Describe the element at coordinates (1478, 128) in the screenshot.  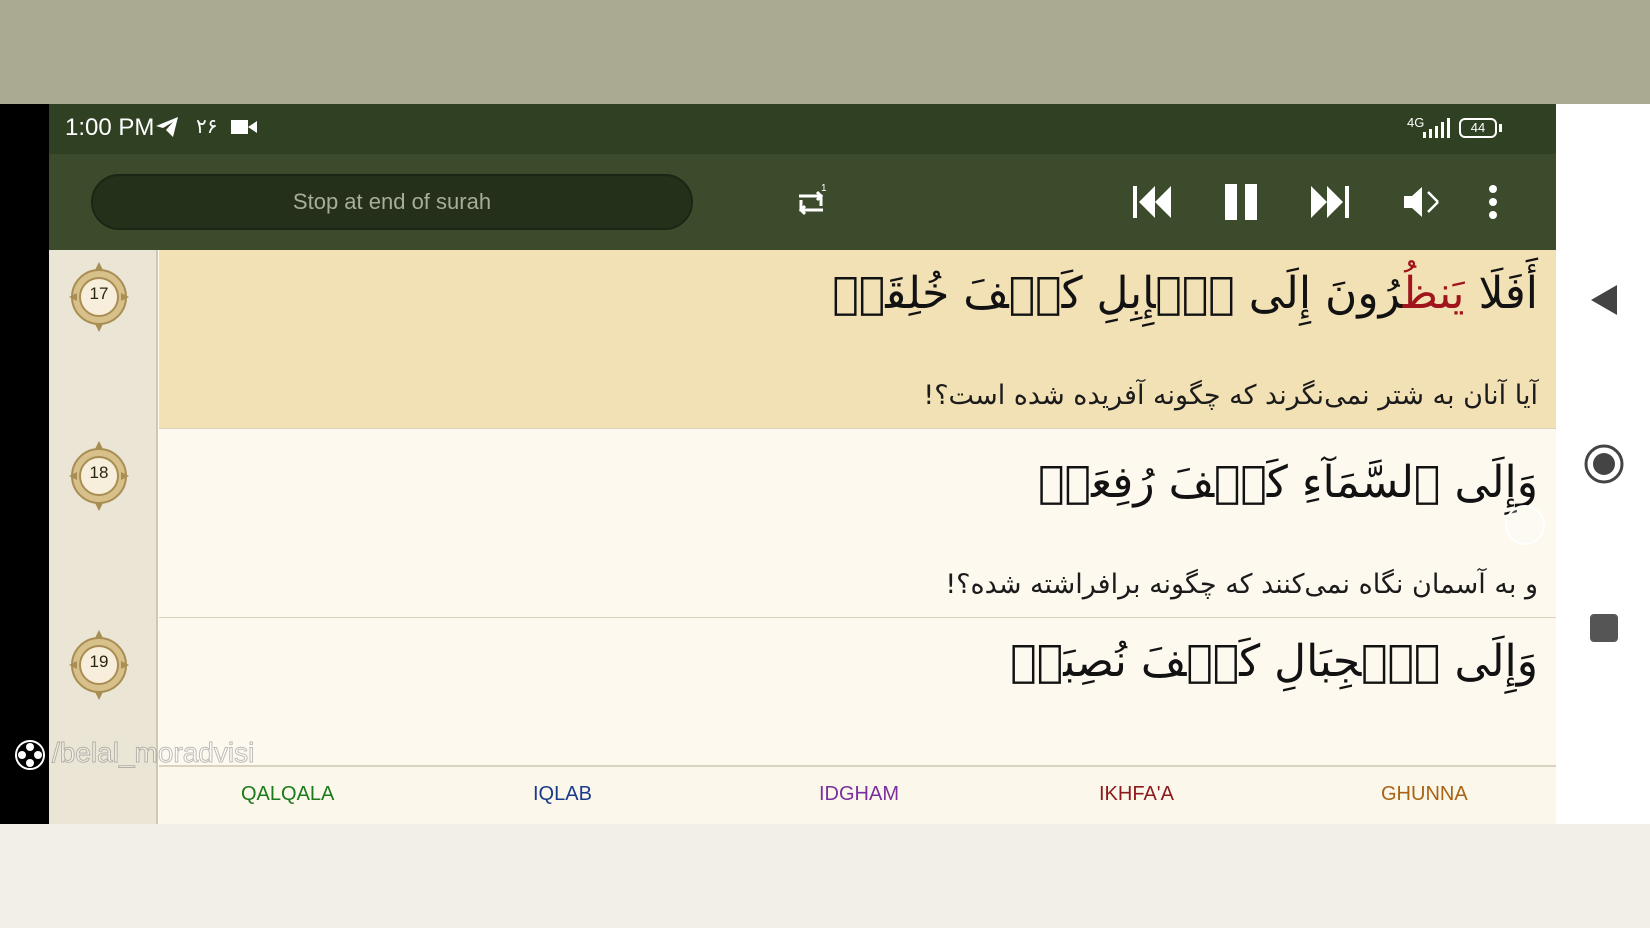
I see `battery-icon: 44` at that location.